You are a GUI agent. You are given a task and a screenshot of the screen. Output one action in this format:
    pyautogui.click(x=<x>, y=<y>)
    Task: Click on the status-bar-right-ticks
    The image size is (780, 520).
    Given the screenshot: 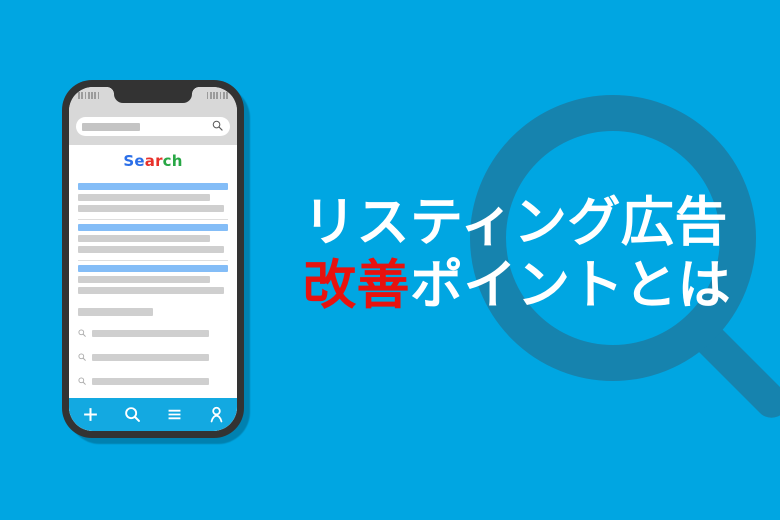 What is the action you would take?
    pyautogui.click(x=217, y=95)
    